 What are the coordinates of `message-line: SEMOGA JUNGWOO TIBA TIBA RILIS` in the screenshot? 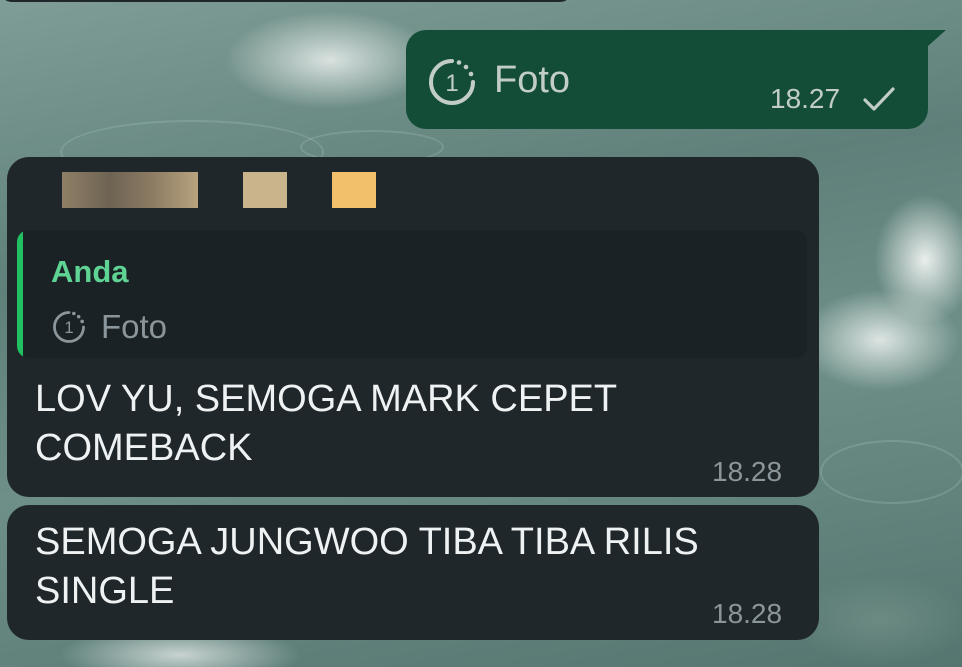 It's located at (367, 542).